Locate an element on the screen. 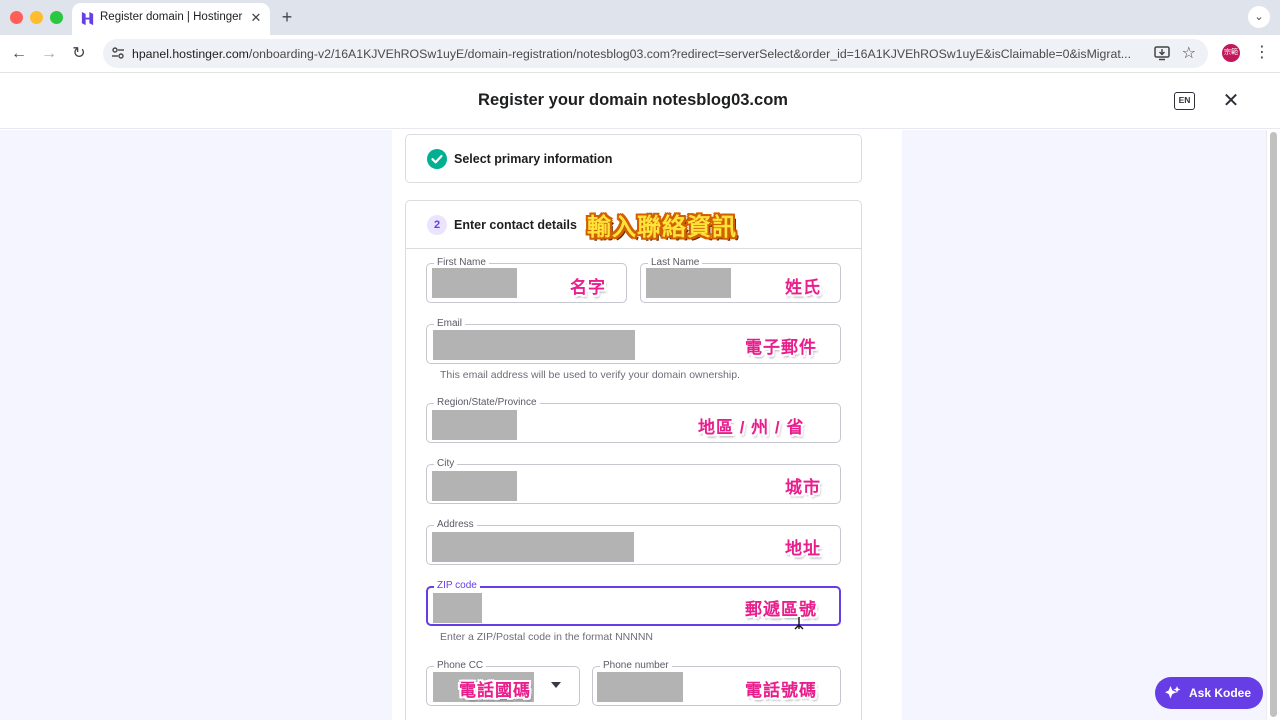 Image resolution: width=1280 pixels, height=720 pixels. step-primary-info-title: Select primary information is located at coordinates (533, 159).